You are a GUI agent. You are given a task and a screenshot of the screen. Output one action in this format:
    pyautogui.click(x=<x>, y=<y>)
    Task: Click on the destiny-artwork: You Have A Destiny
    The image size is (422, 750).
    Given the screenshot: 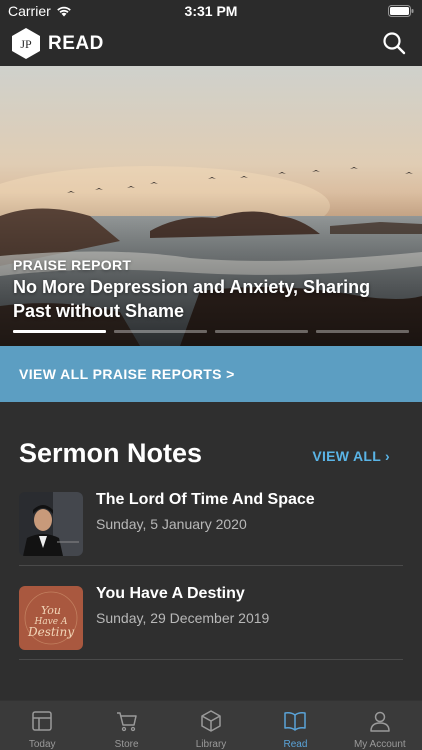 What is the action you would take?
    pyautogui.click(x=51, y=618)
    